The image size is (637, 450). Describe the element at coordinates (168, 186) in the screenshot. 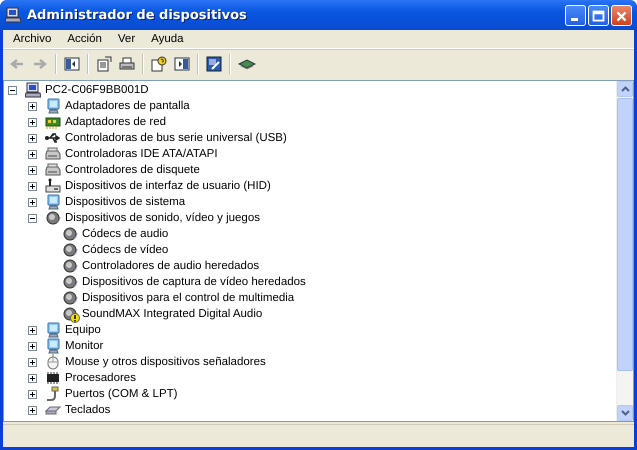

I see `tree-item: Dispositivos de interfaz de usuario (HID)` at that location.